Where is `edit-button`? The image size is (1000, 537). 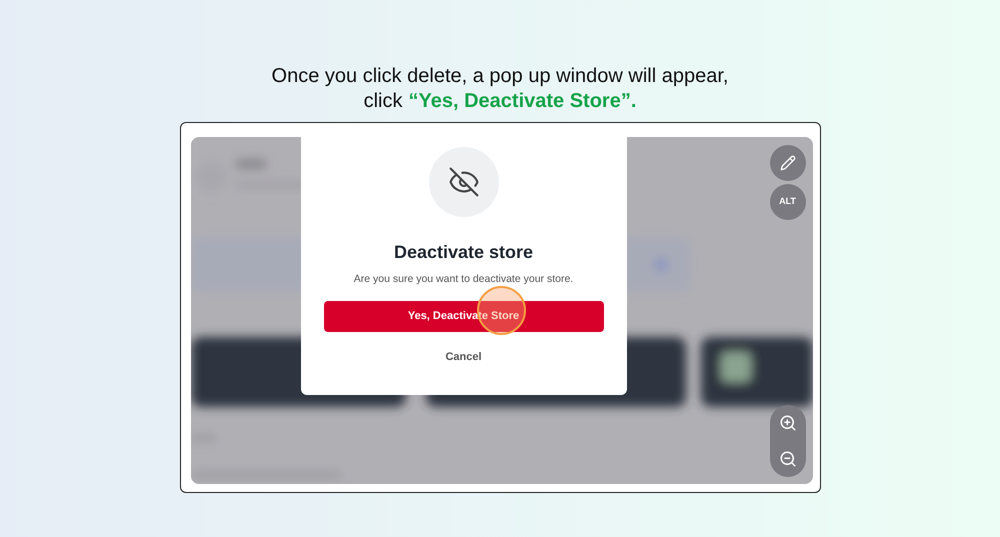
edit-button is located at coordinates (788, 163).